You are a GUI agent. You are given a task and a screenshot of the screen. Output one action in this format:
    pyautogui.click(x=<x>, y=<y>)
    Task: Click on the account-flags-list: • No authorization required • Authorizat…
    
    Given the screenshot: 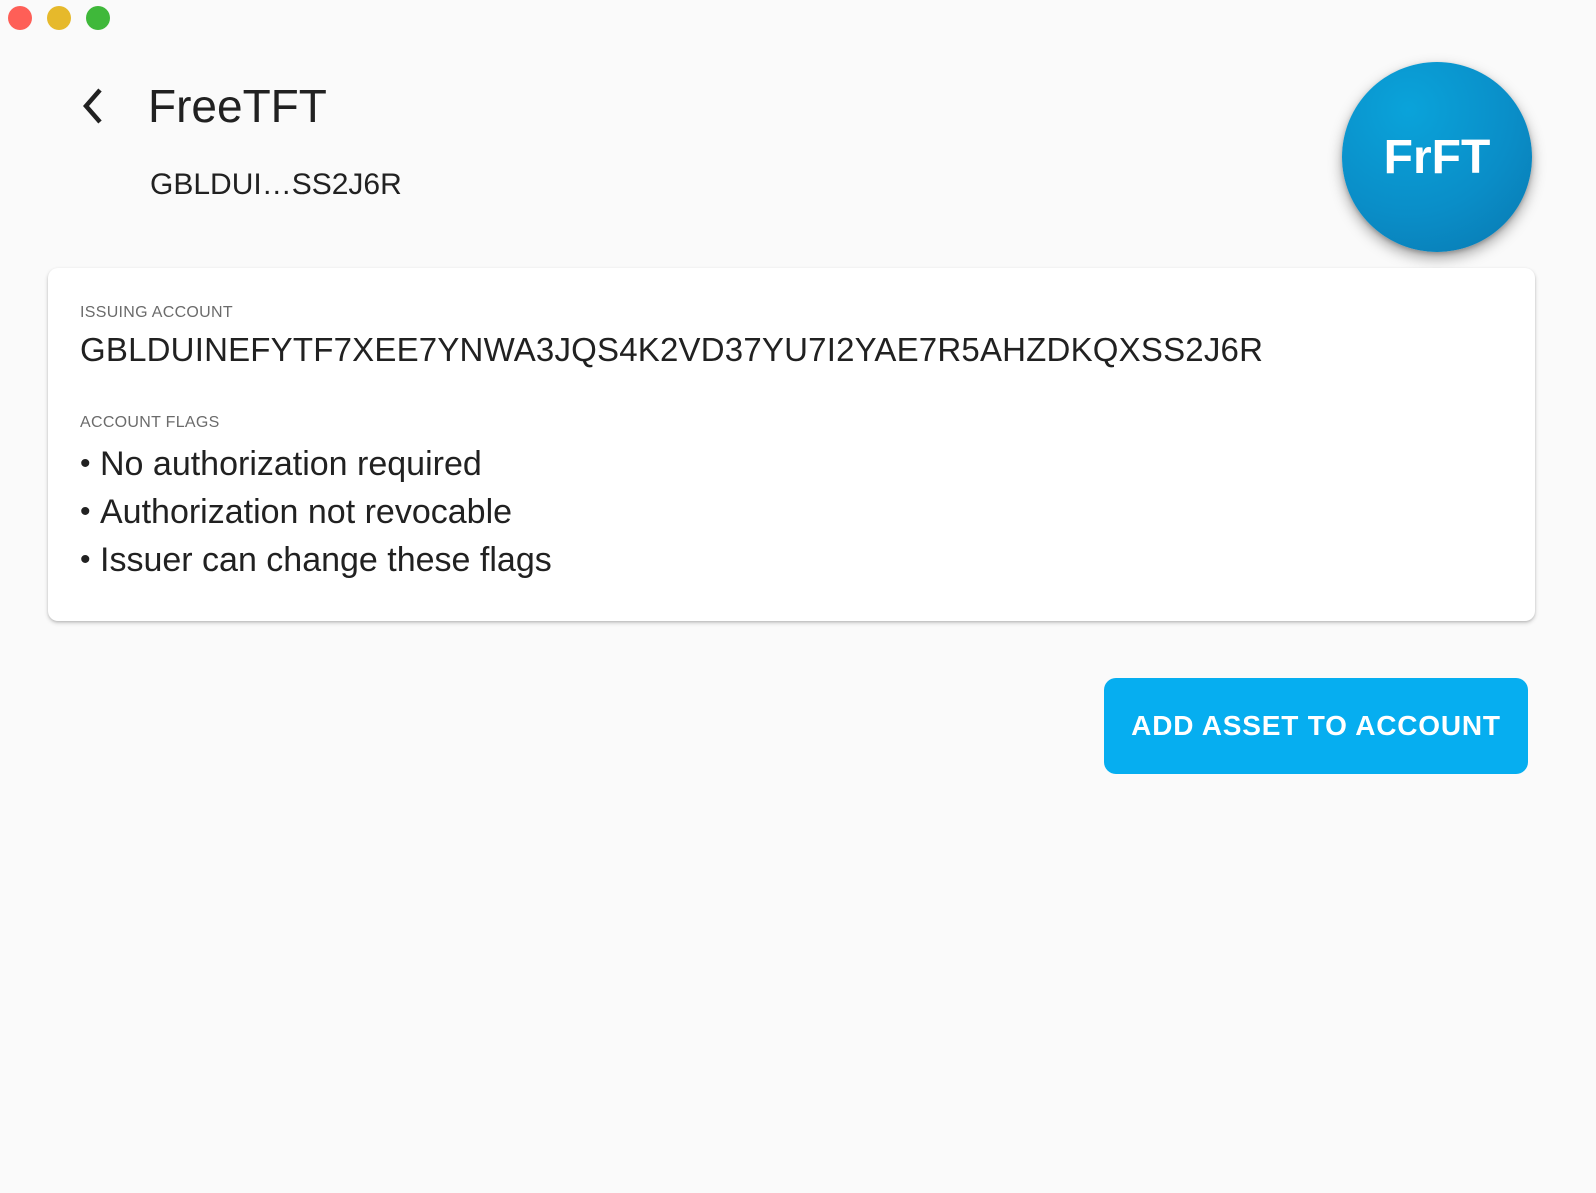 What is the action you would take?
    pyautogui.click(x=316, y=512)
    